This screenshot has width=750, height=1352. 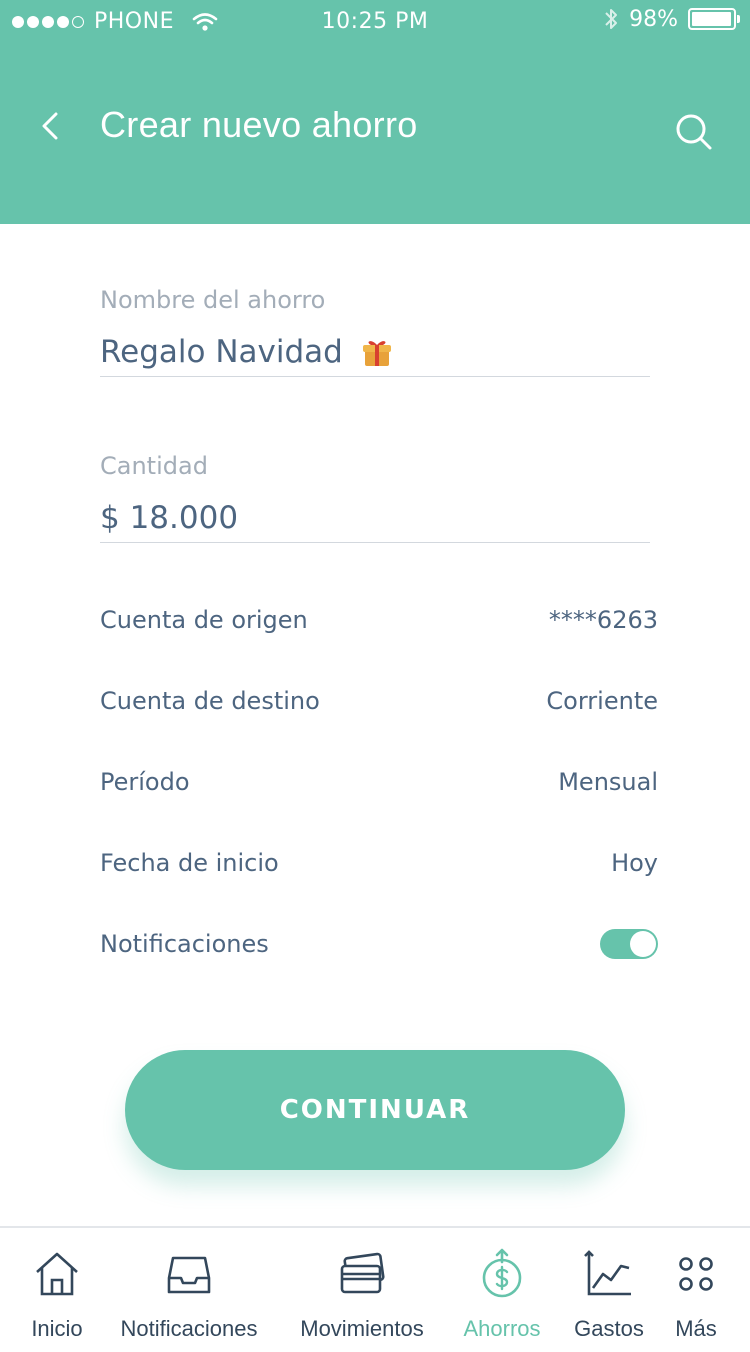 I want to click on continue-button: CONTINUAR, so click(x=375, y=1110).